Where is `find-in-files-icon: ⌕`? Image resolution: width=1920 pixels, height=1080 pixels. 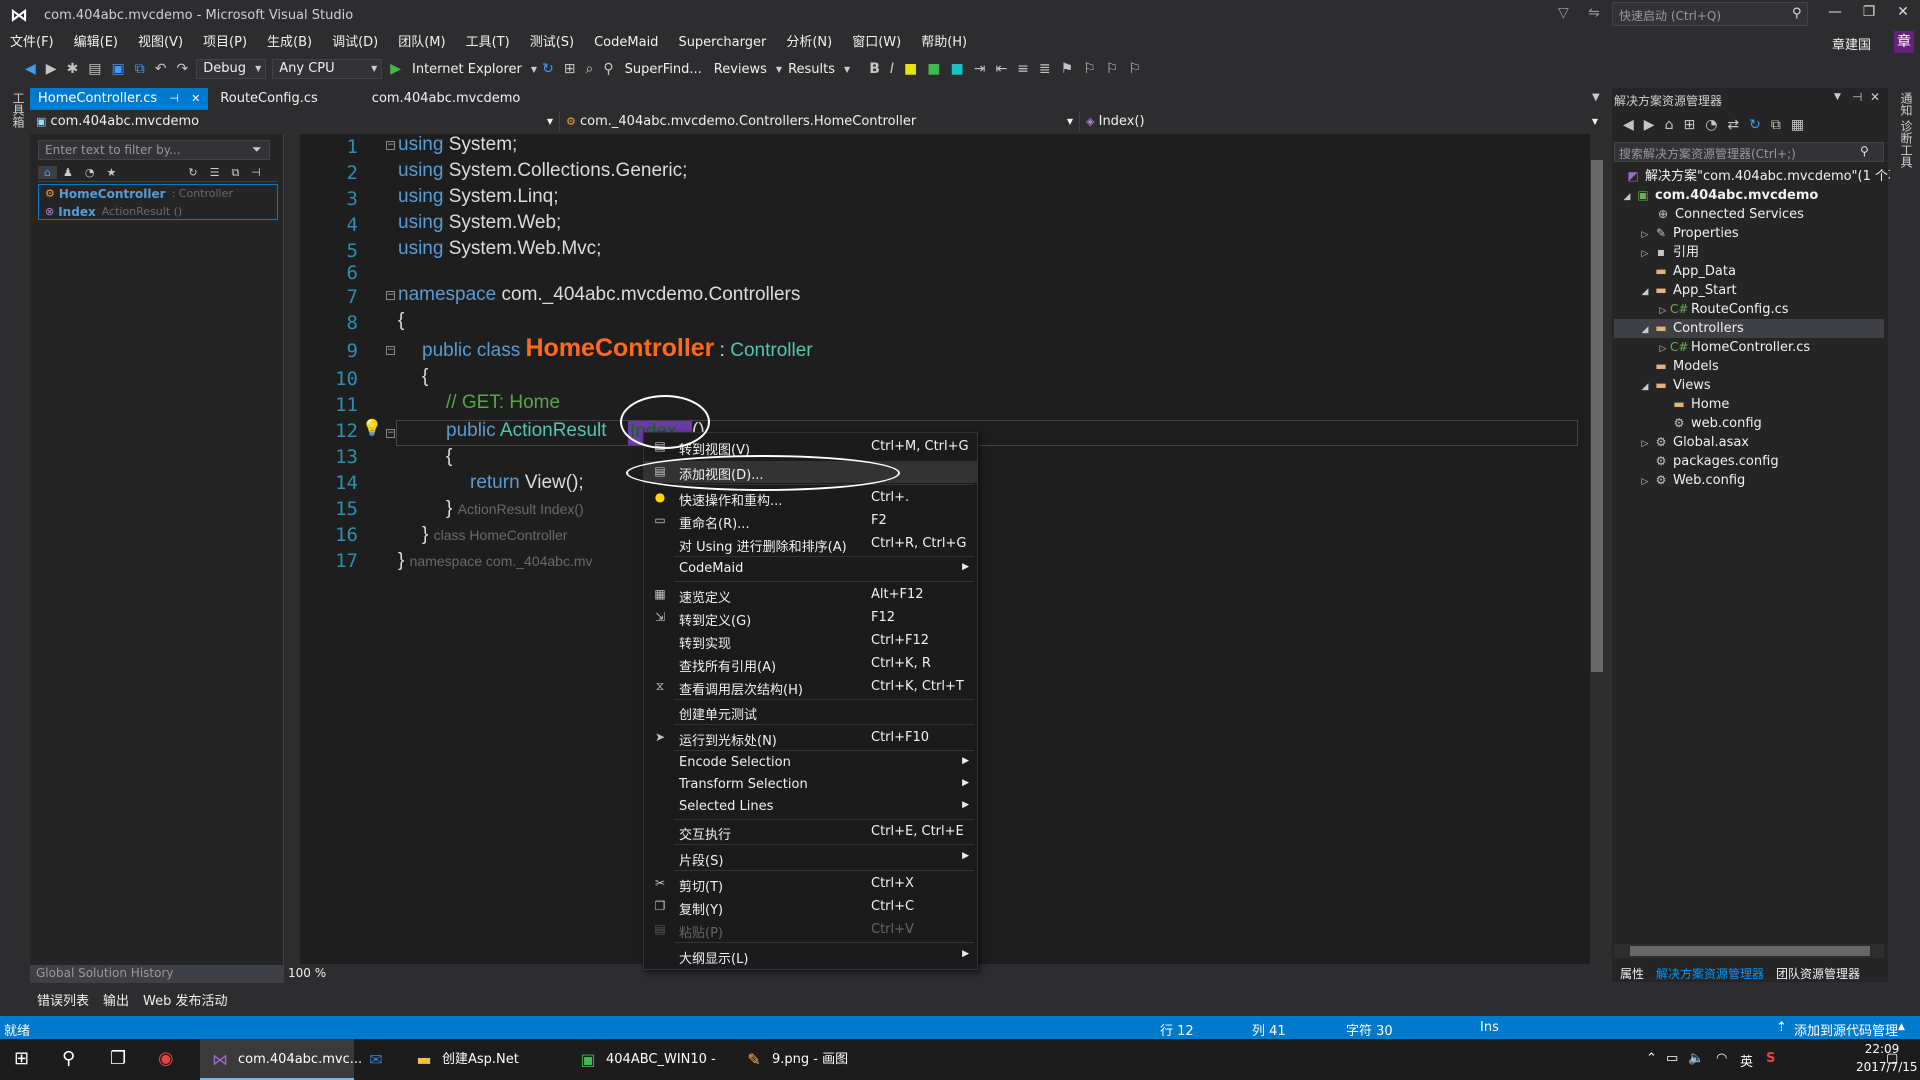 find-in-files-icon: ⌕ is located at coordinates (590, 69).